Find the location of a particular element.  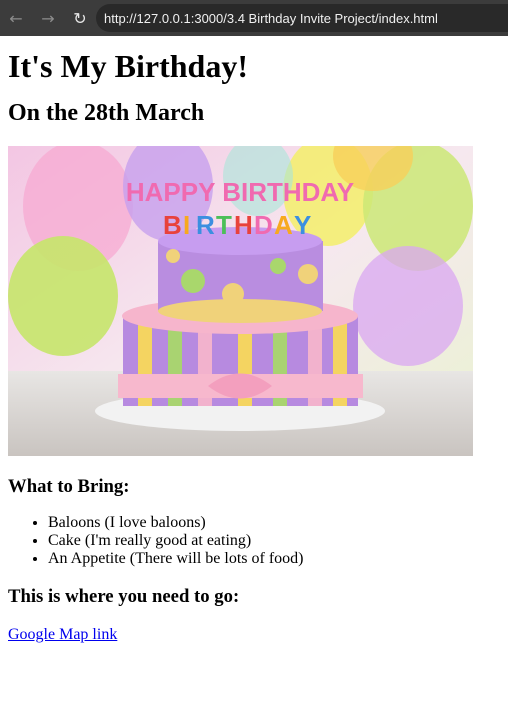

forward-arrow-icon: → is located at coordinates (48, 18).